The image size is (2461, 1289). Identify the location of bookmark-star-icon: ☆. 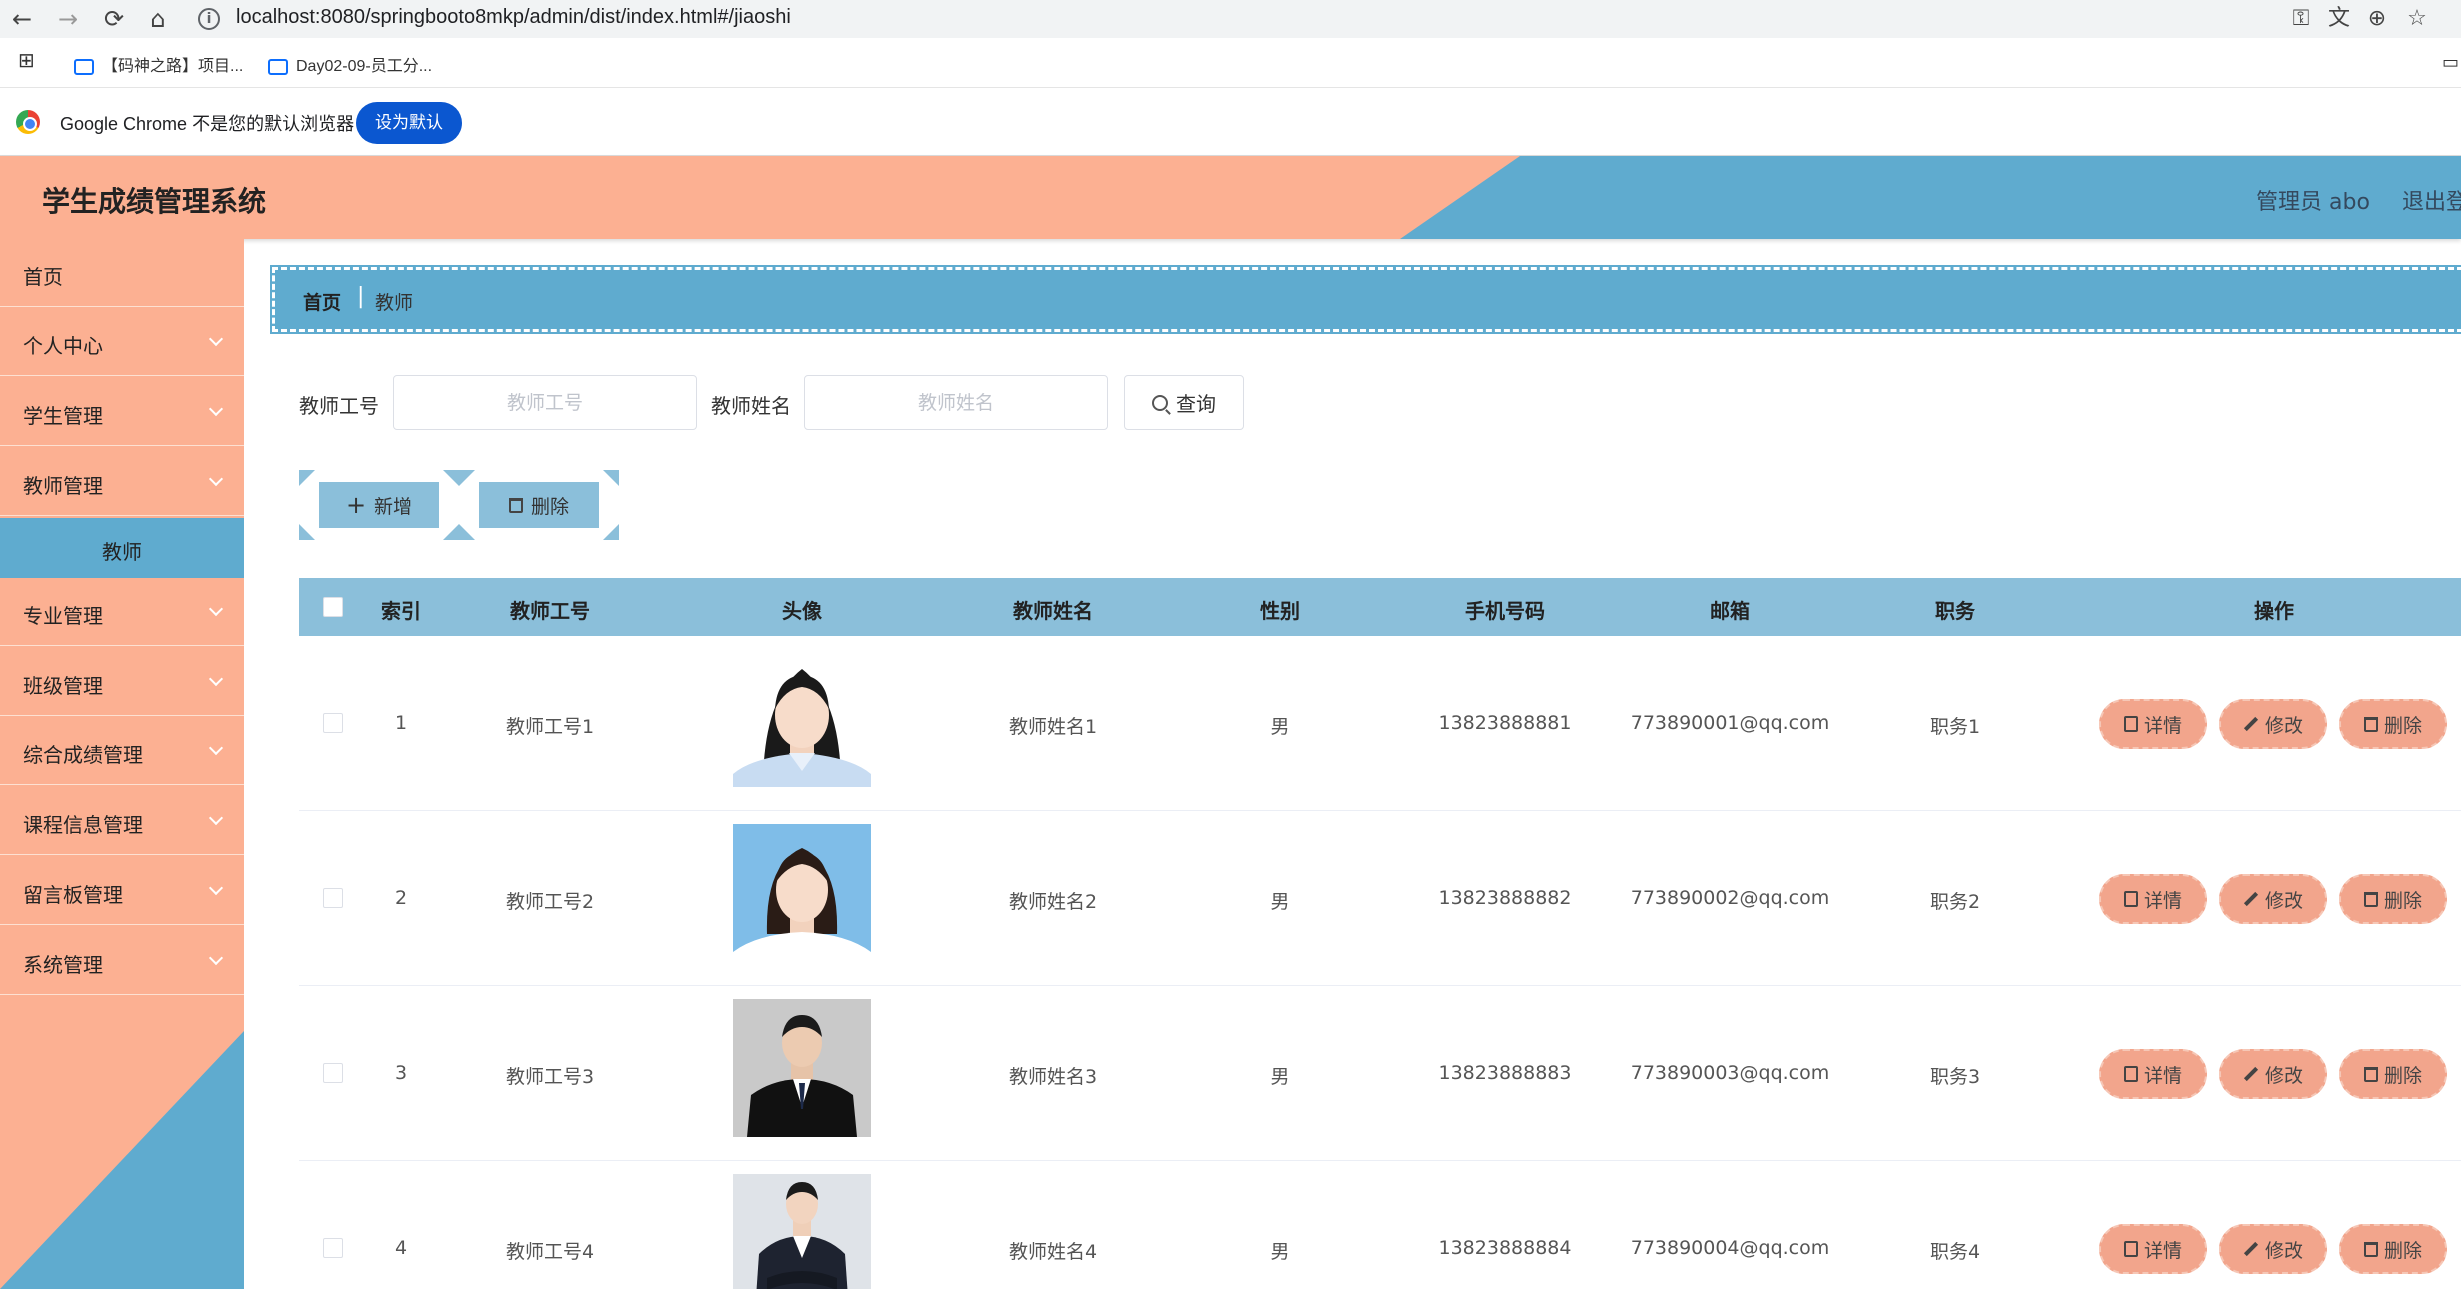
(2417, 19).